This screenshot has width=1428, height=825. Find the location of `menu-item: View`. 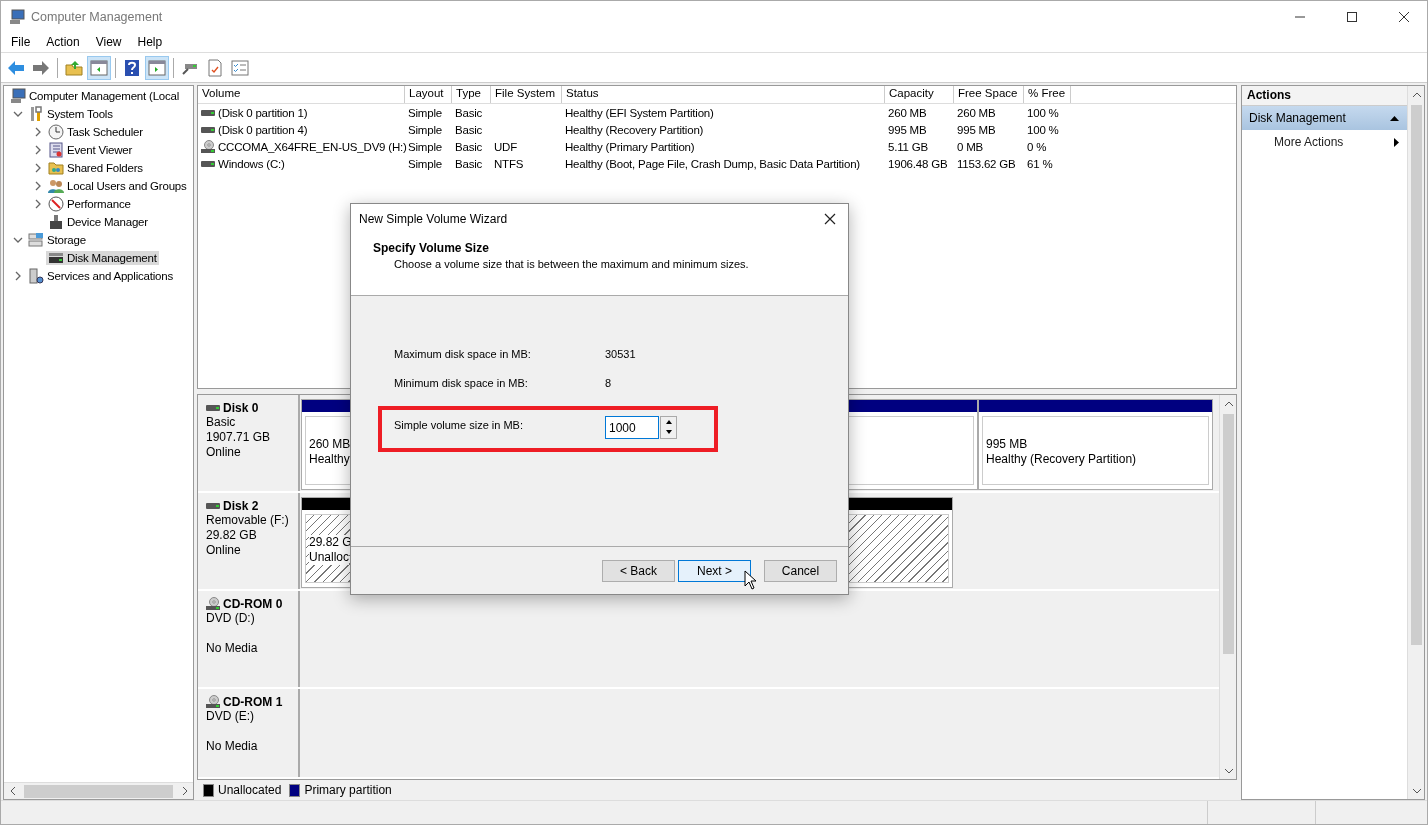

menu-item: View is located at coordinates (108, 42).